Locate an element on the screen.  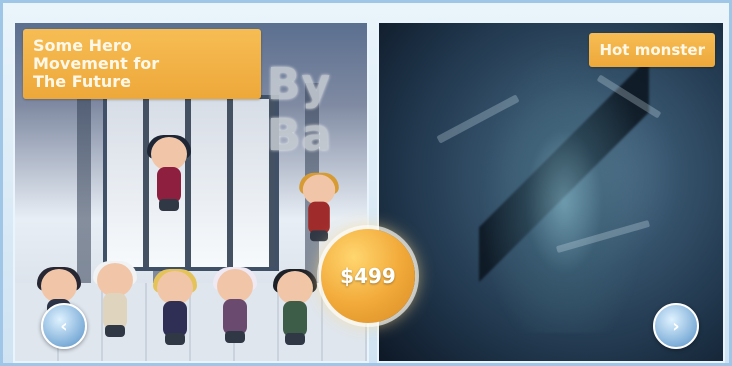
price-button: $499 is located at coordinates (368, 276).